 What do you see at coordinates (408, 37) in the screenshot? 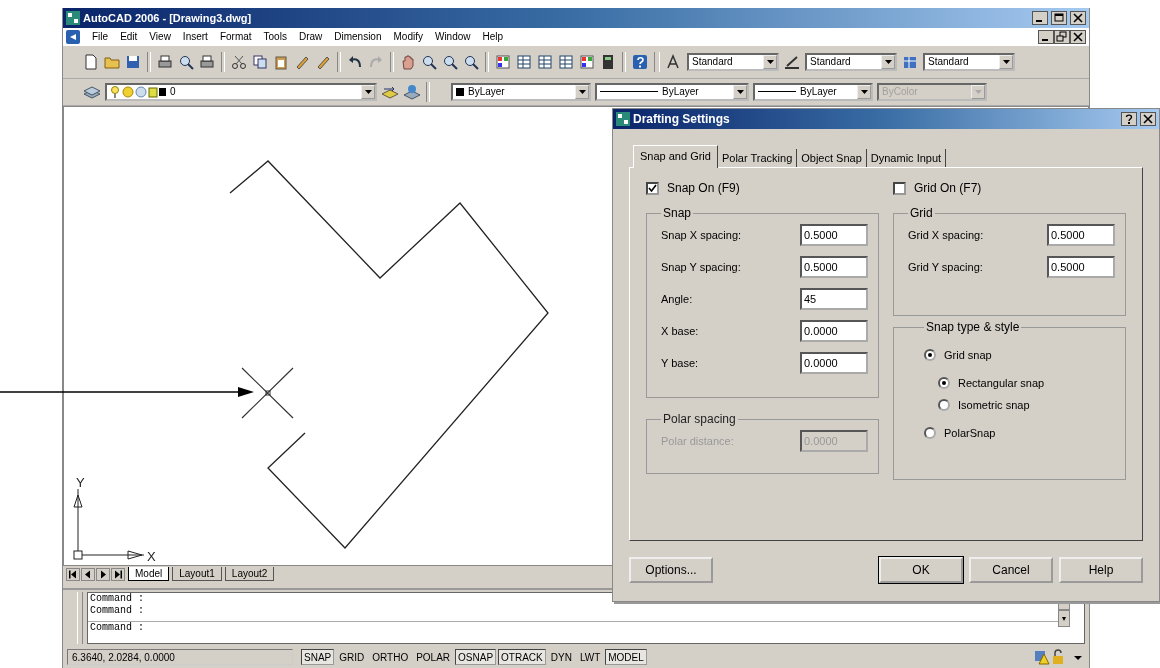
I see `menu-item: Modify` at bounding box center [408, 37].